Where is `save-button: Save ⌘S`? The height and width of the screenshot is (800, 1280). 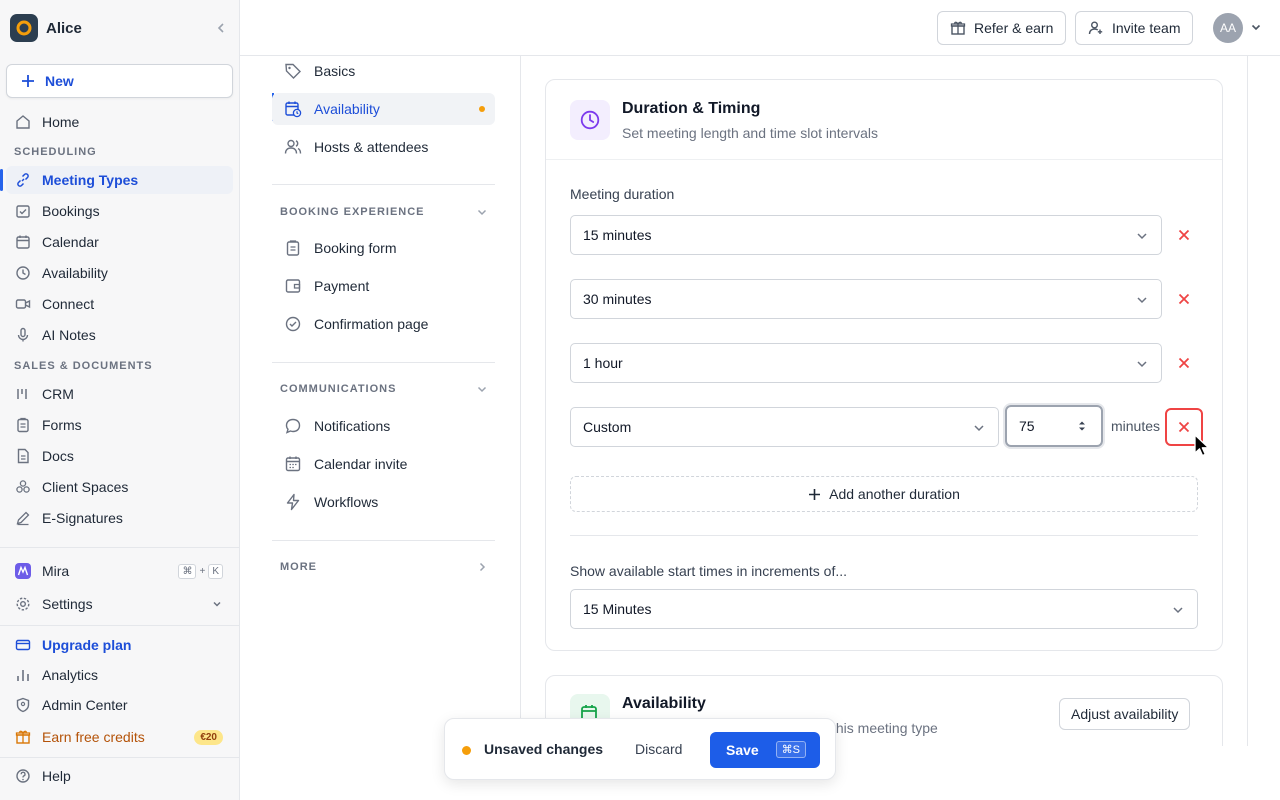 save-button: Save ⌘S is located at coordinates (765, 750).